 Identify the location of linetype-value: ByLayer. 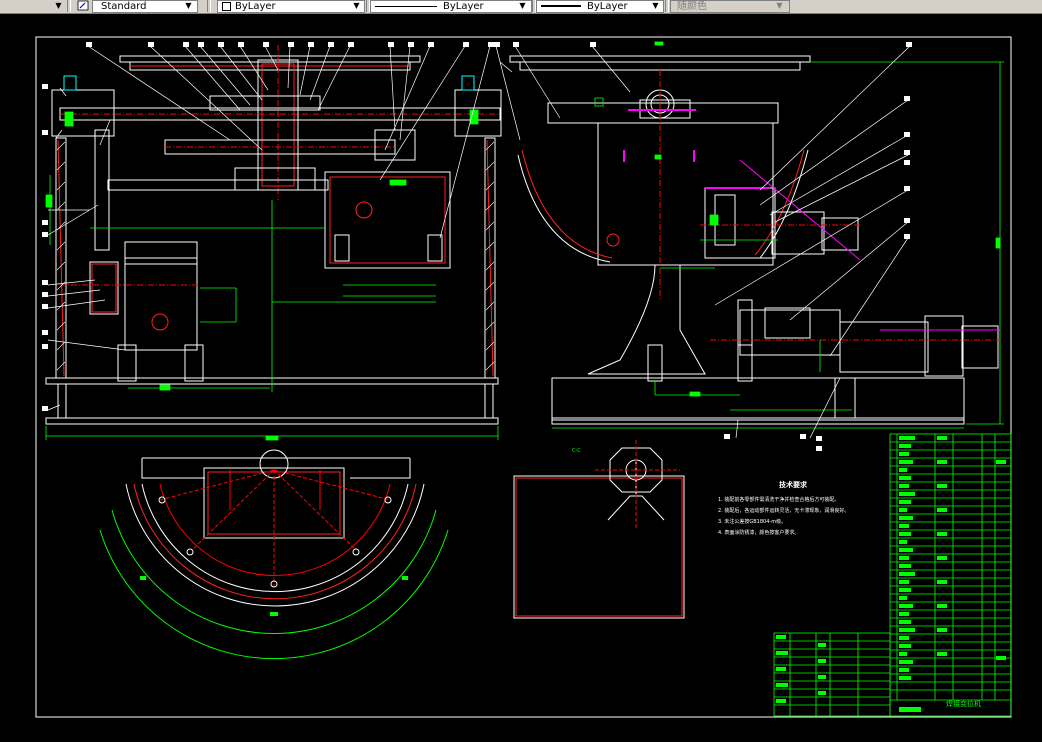
(463, 6).